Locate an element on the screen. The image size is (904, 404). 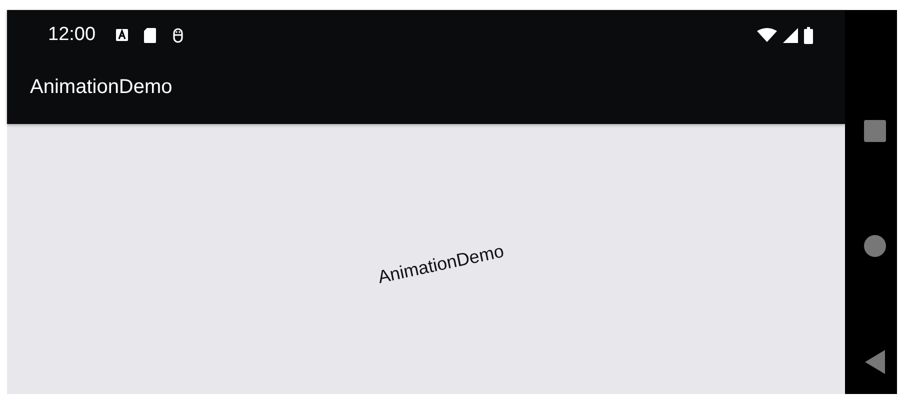
home-button is located at coordinates (875, 246).